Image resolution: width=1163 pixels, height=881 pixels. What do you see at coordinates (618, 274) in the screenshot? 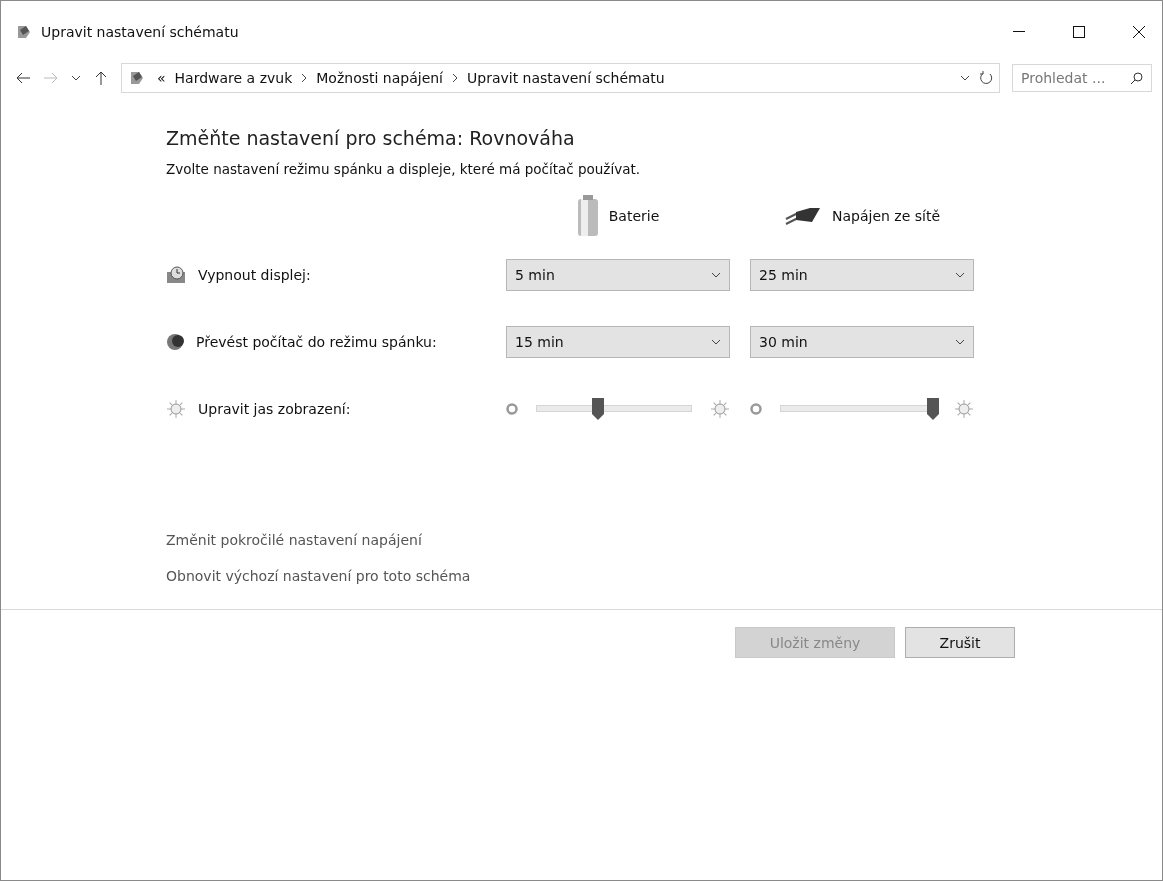
I see `time-dropdown: 5 min` at bounding box center [618, 274].